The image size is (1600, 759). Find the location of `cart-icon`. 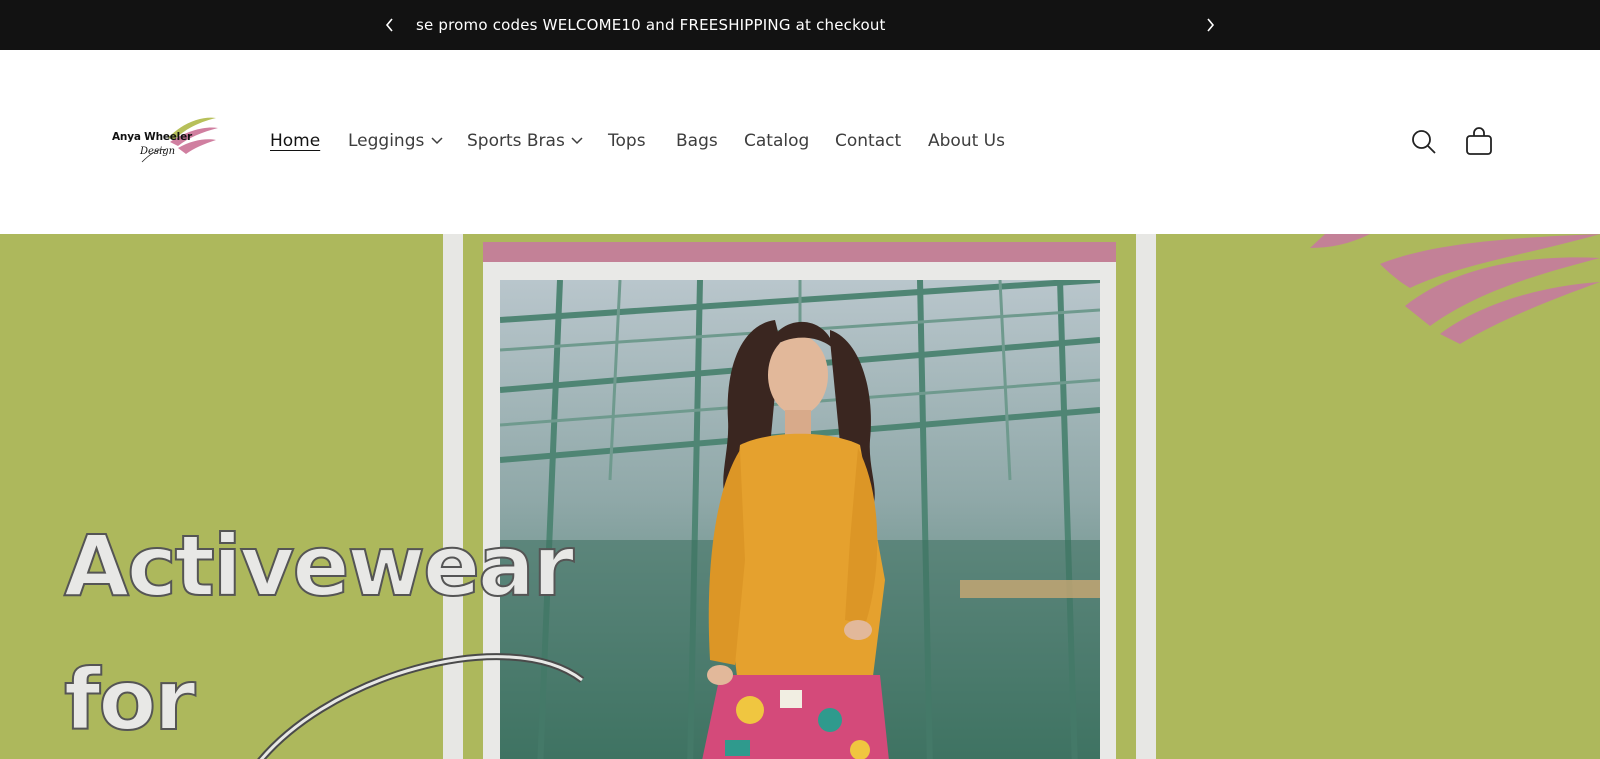

cart-icon is located at coordinates (1479, 141).